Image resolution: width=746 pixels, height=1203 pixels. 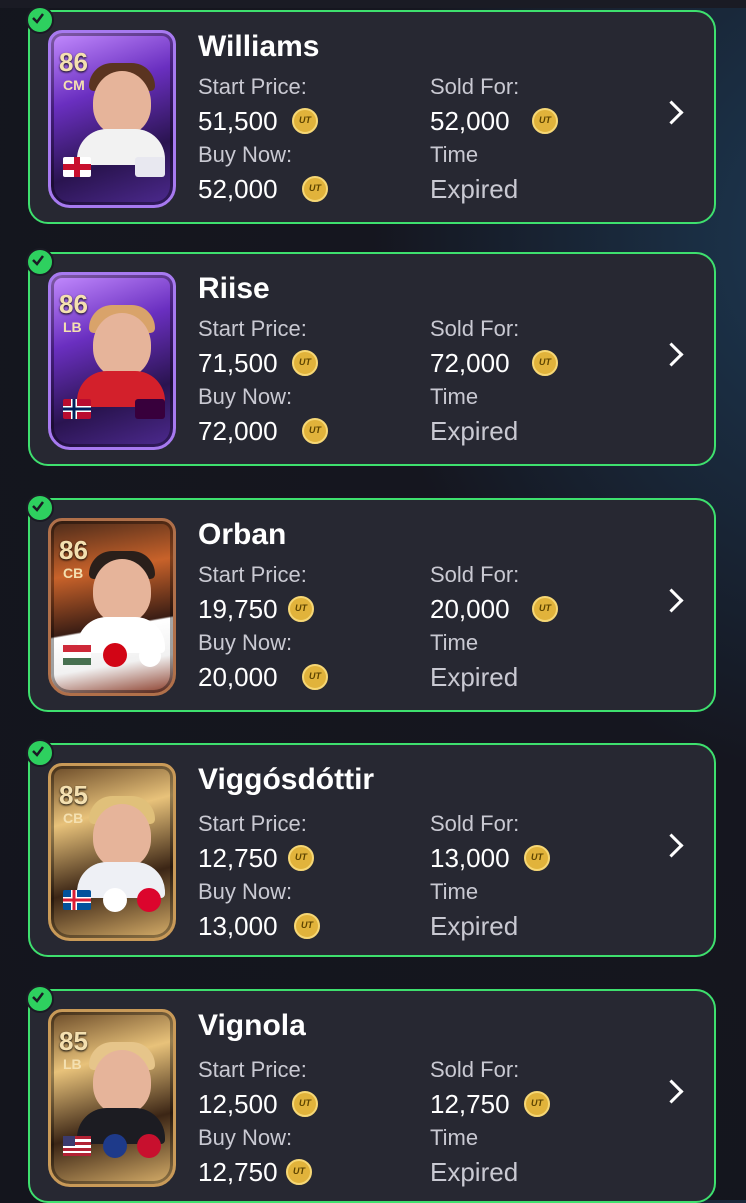 I want to click on buy-now-value: 20,000, so click(x=238, y=677).